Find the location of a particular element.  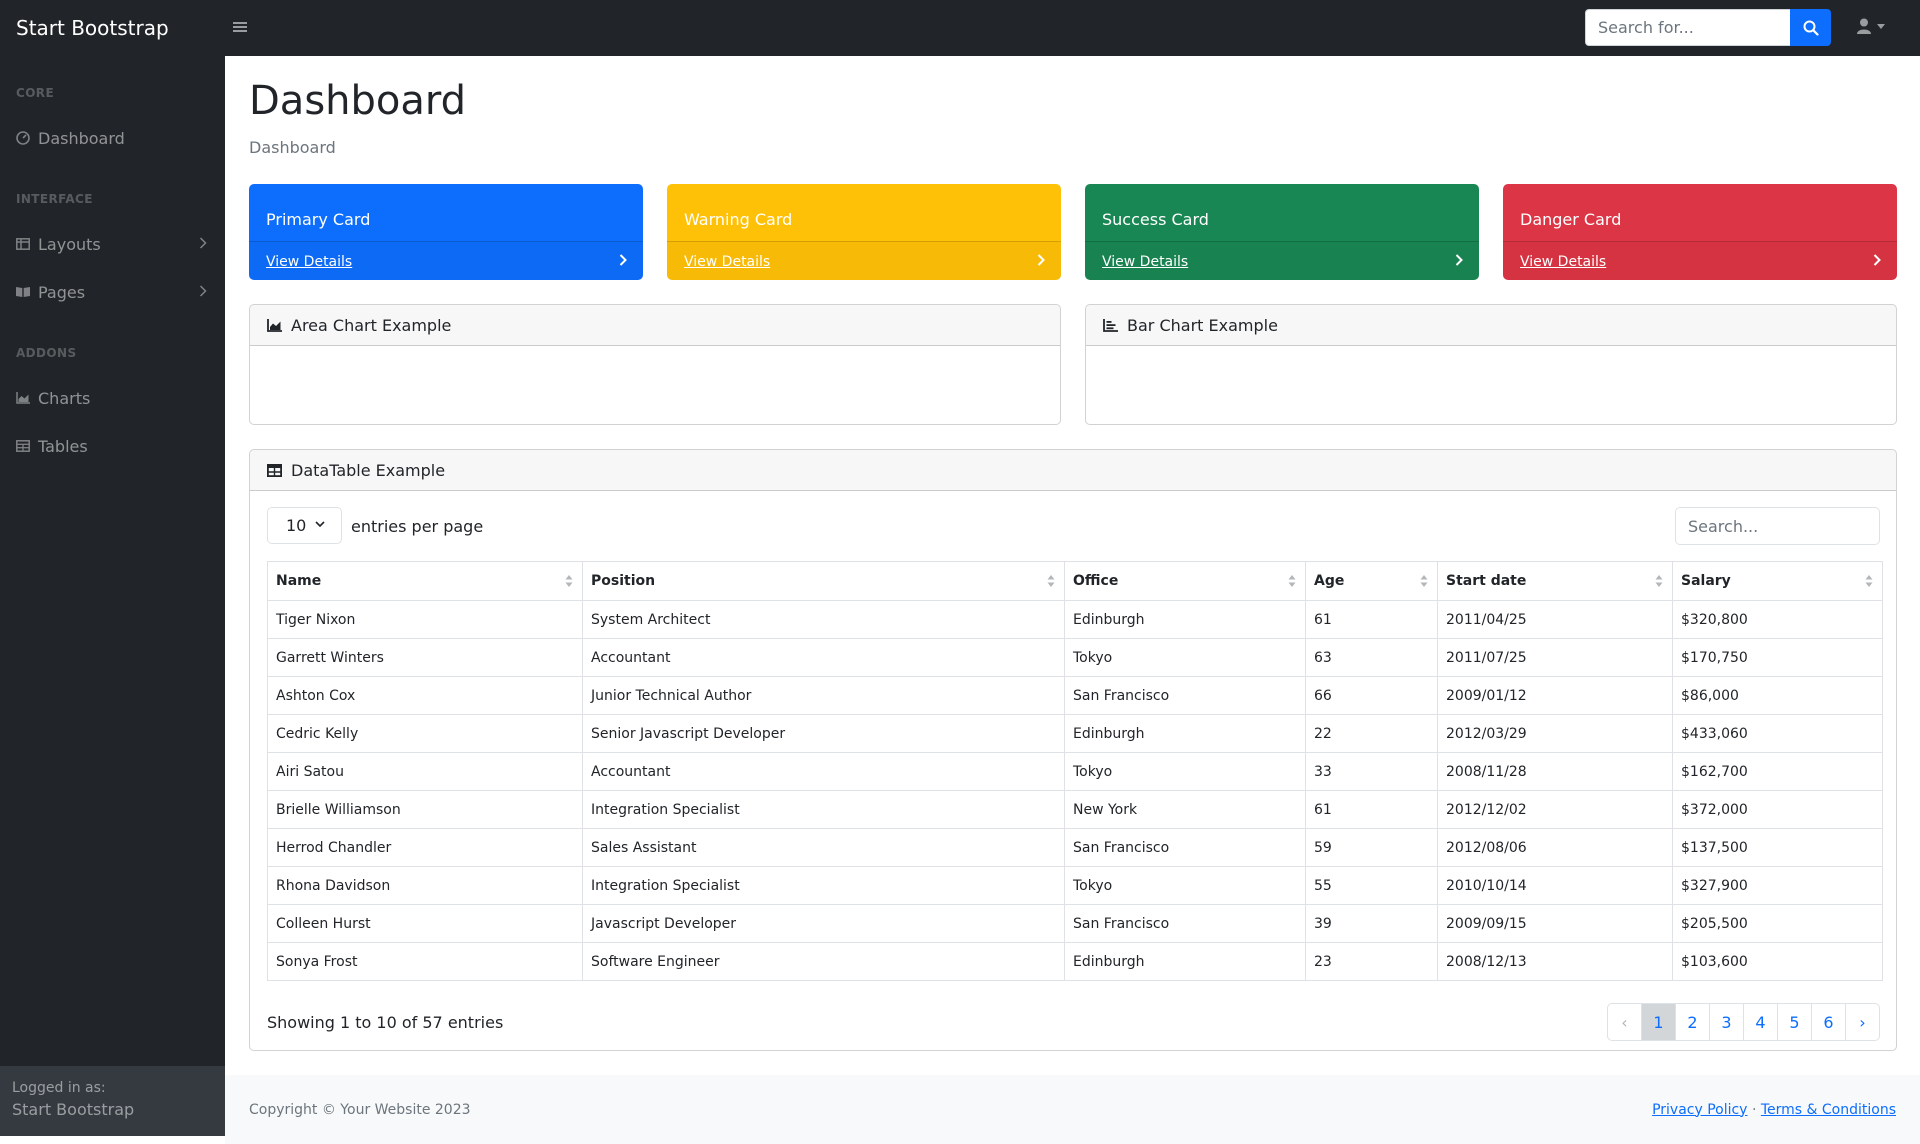

column-header-name: Name is located at coordinates (425, 581).